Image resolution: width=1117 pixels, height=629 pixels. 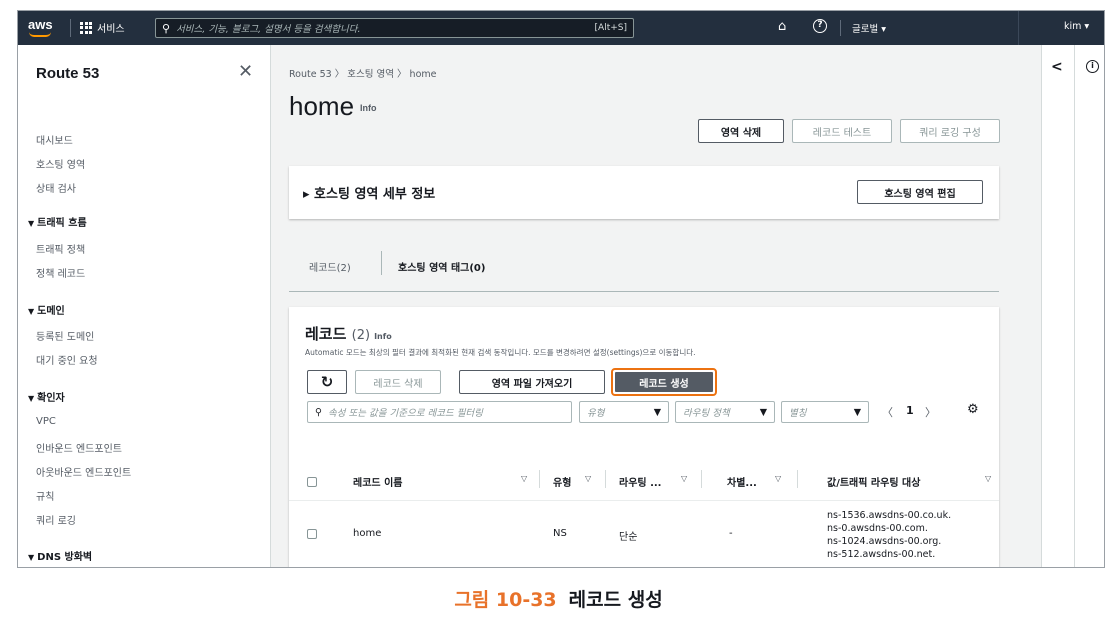 I want to click on sidebar-item-registered-domains: 등록된 도메인, so click(x=65, y=335).